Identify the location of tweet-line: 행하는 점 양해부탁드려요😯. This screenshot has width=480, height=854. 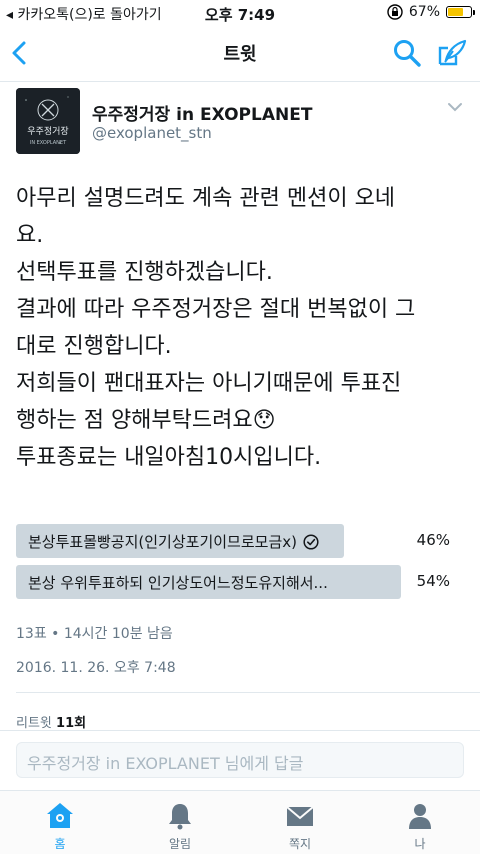
(146, 420).